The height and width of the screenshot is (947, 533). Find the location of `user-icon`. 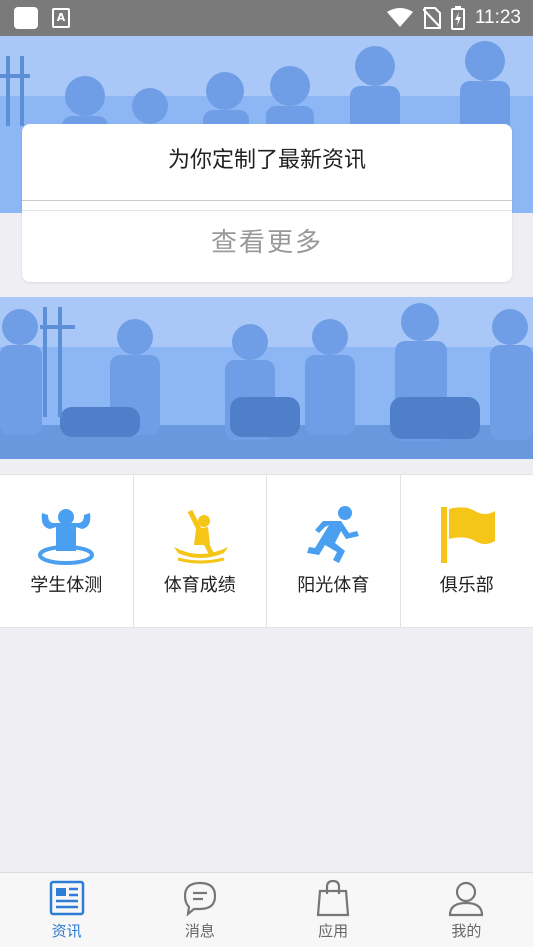

user-icon is located at coordinates (466, 899).